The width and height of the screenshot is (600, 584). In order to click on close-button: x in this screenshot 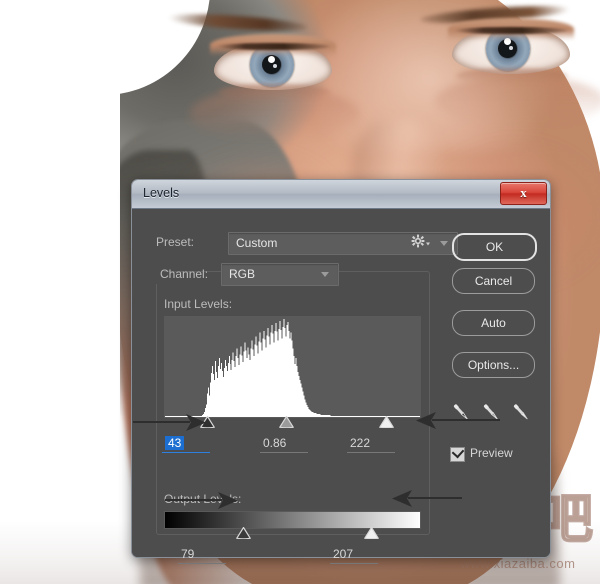, I will do `click(523, 193)`.